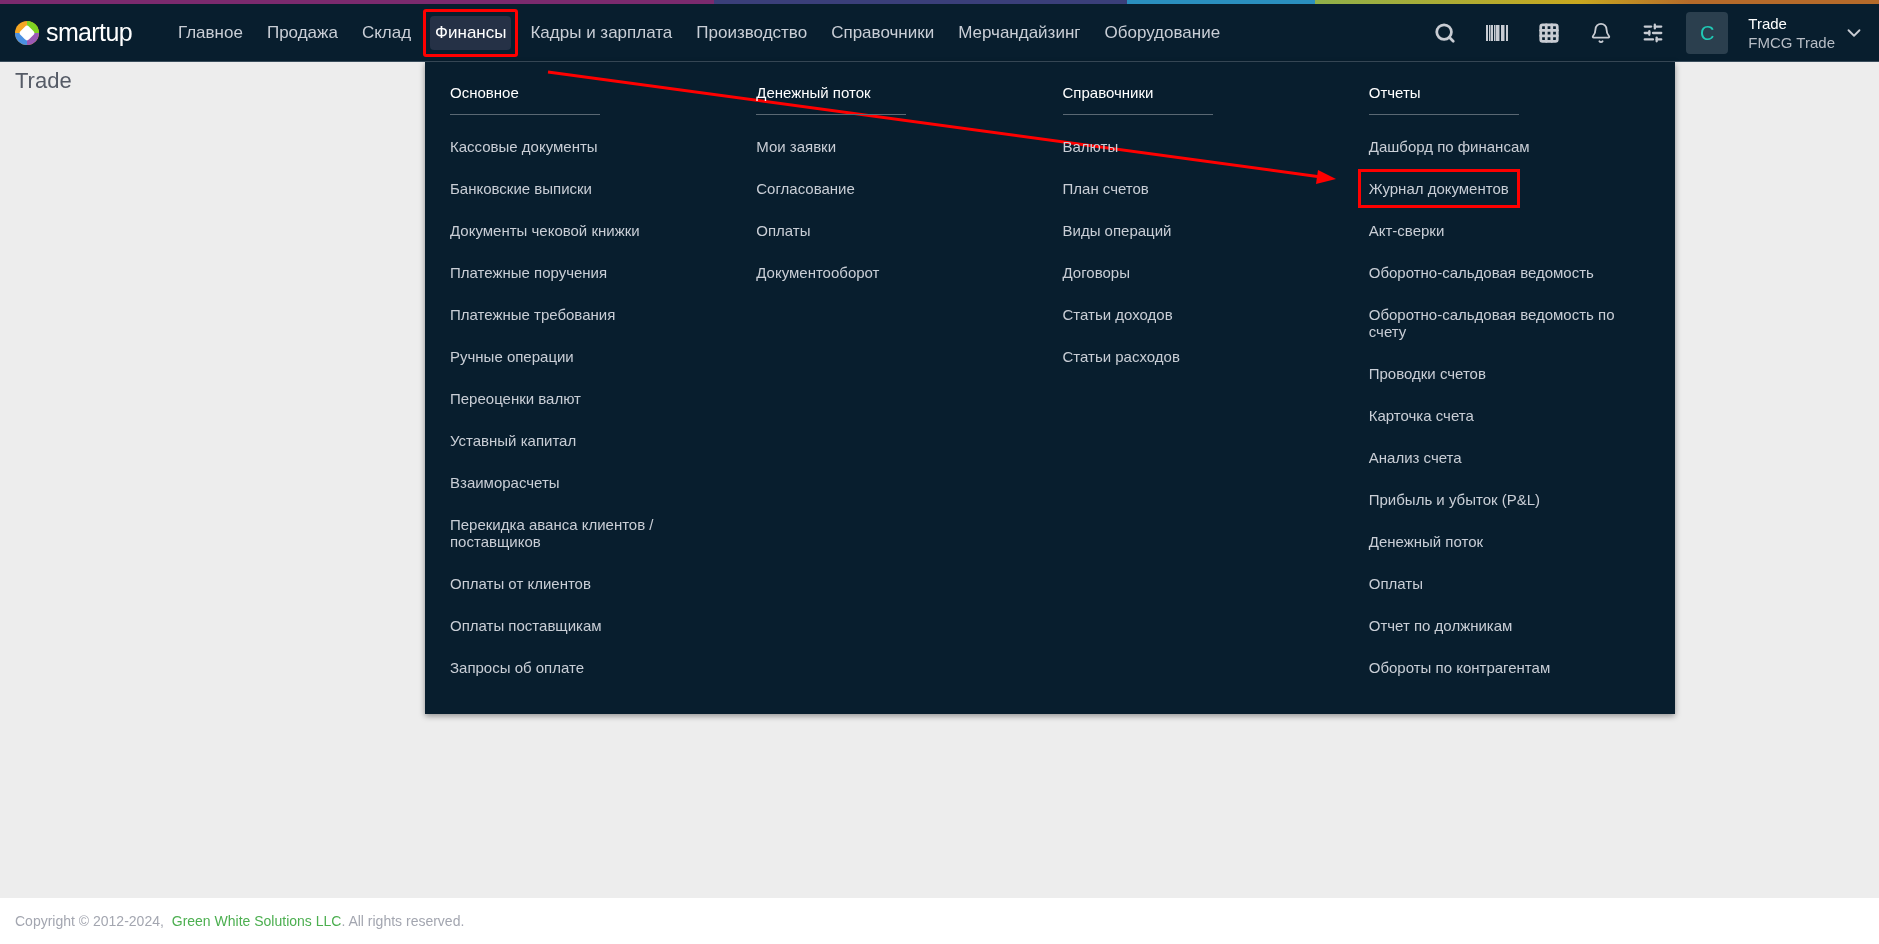 This screenshot has height=944, width=1879. What do you see at coordinates (1406, 230) in the screenshot?
I see `menu-item: Акт-сверки` at bounding box center [1406, 230].